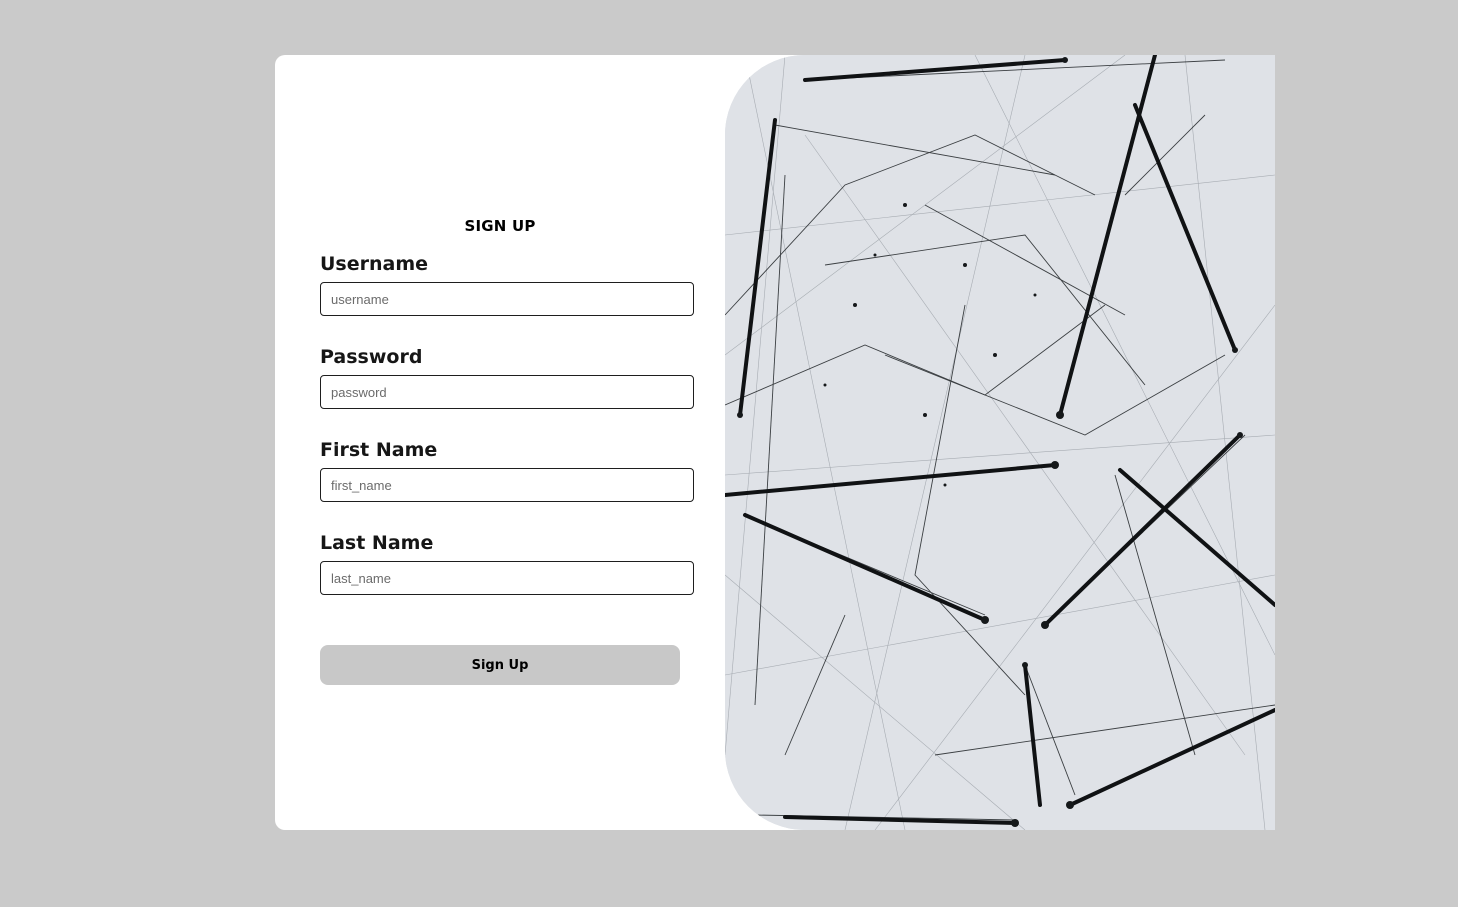  I want to click on first-name-input, so click(507, 485).